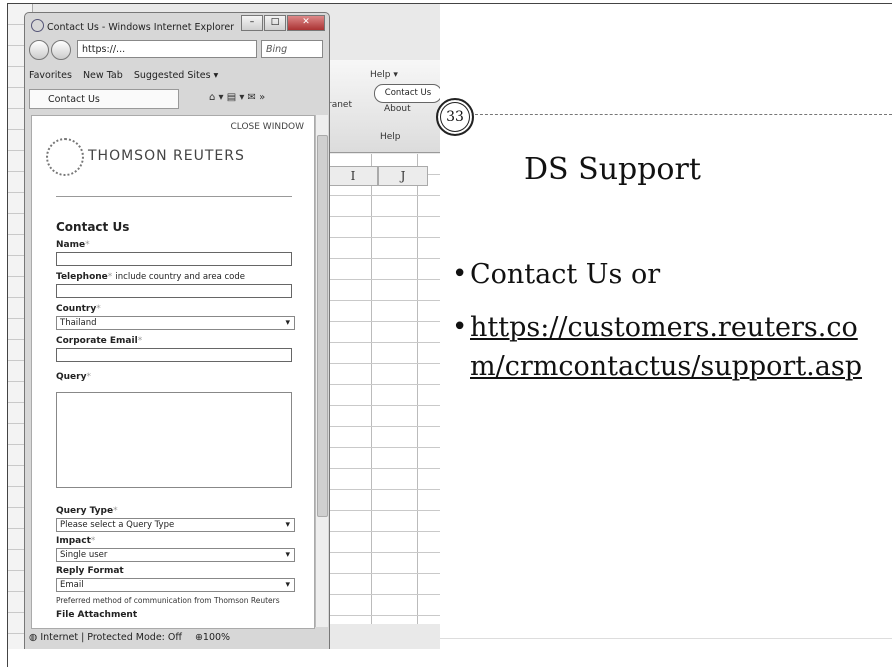  Describe the element at coordinates (397, 109) in the screenshot. I see `about-button: About` at that location.